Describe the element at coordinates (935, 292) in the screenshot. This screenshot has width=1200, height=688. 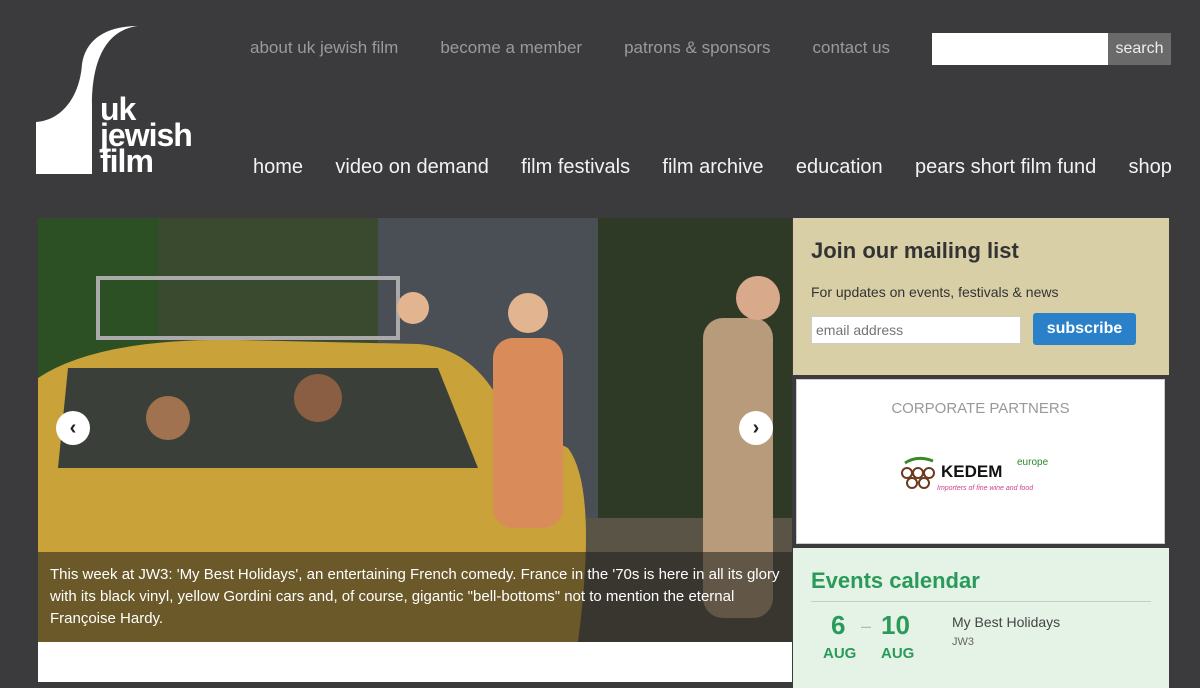
I see `mailing-subtitle: For updates on events, festivals & news` at that location.